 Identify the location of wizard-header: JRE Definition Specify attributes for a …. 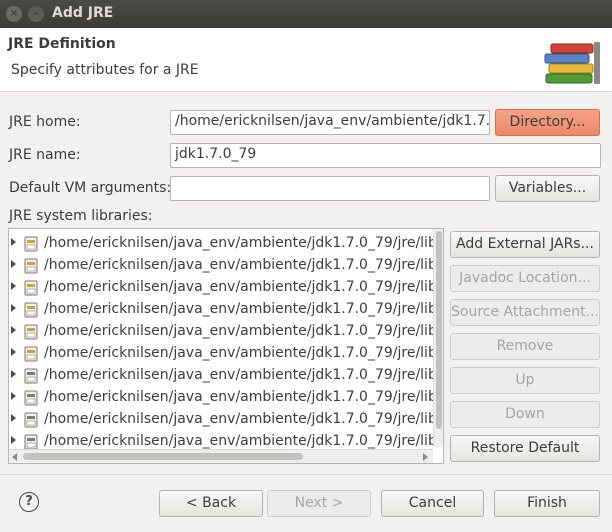
(306, 60).